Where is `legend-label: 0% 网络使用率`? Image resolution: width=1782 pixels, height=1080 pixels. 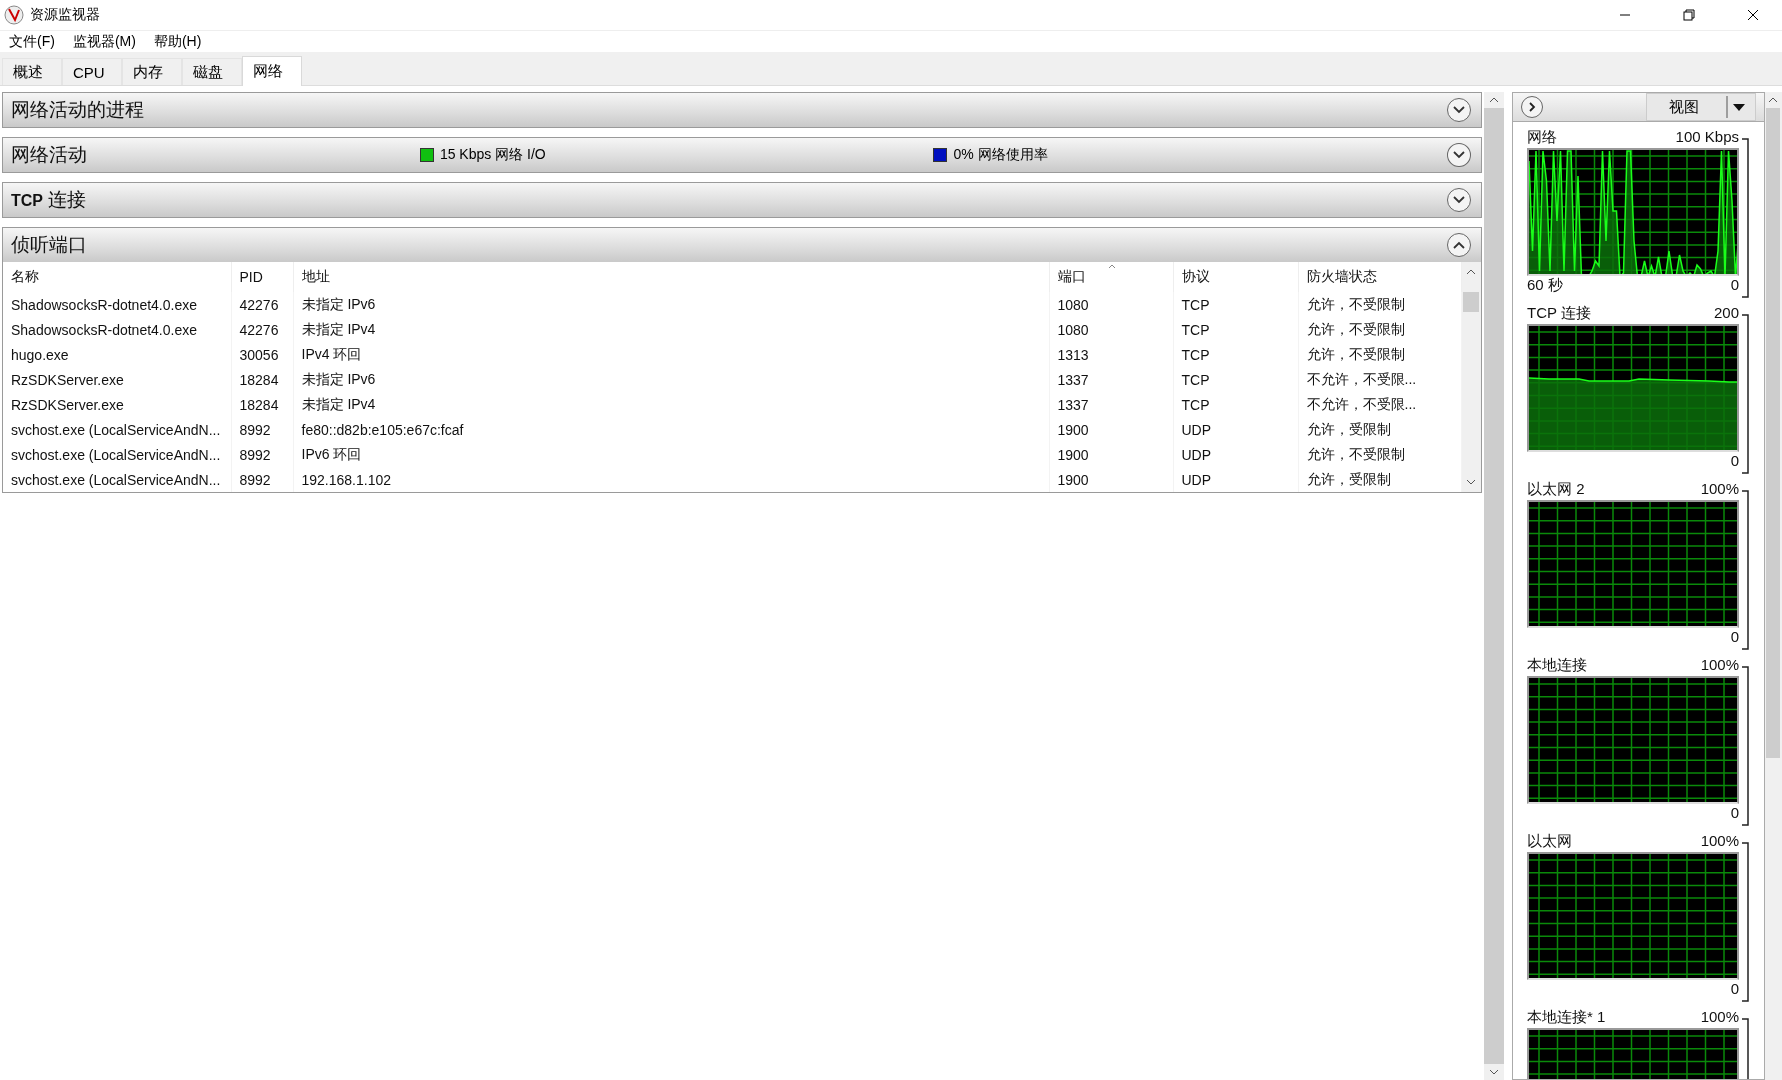
legend-label: 0% 网络使用率 is located at coordinates (1000, 155).